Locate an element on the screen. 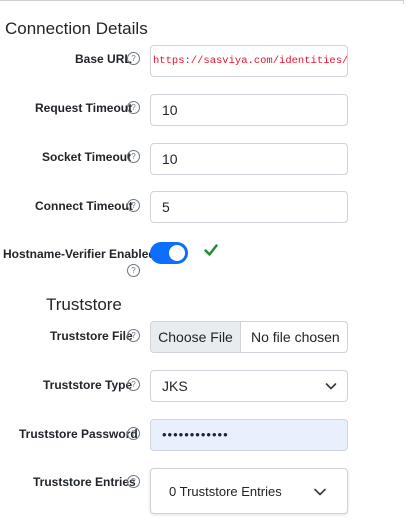 This screenshot has height=527, width=410. truststore-entries-label: Truststore Entries is located at coordinates (84, 482).